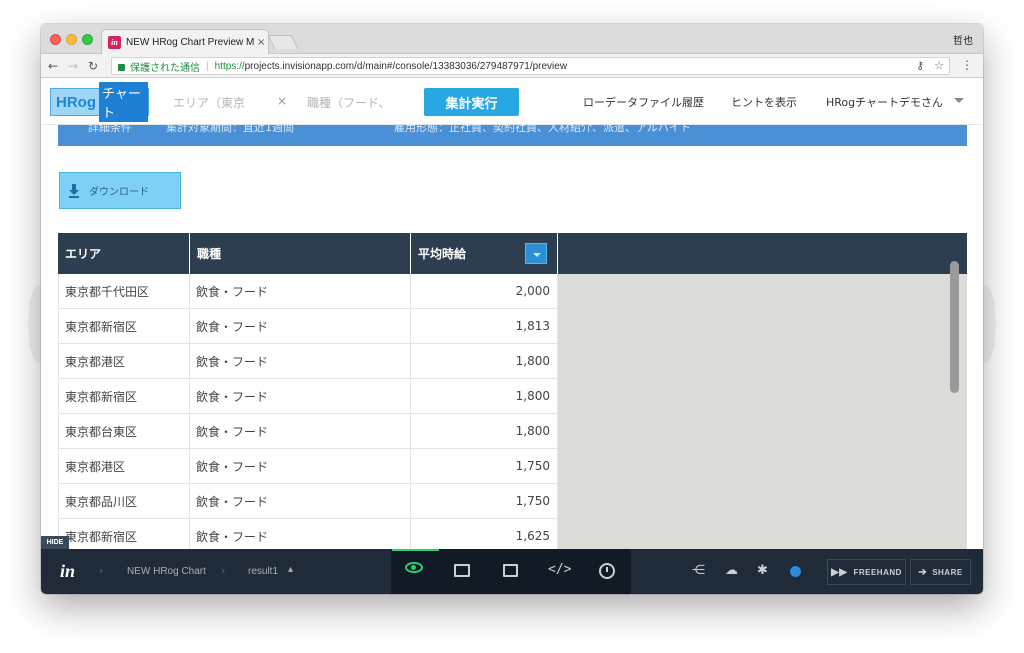 The width and height of the screenshot is (1024, 653). What do you see at coordinates (866, 572) in the screenshot?
I see `freehand-button: ▶▶ FREEHAND` at bounding box center [866, 572].